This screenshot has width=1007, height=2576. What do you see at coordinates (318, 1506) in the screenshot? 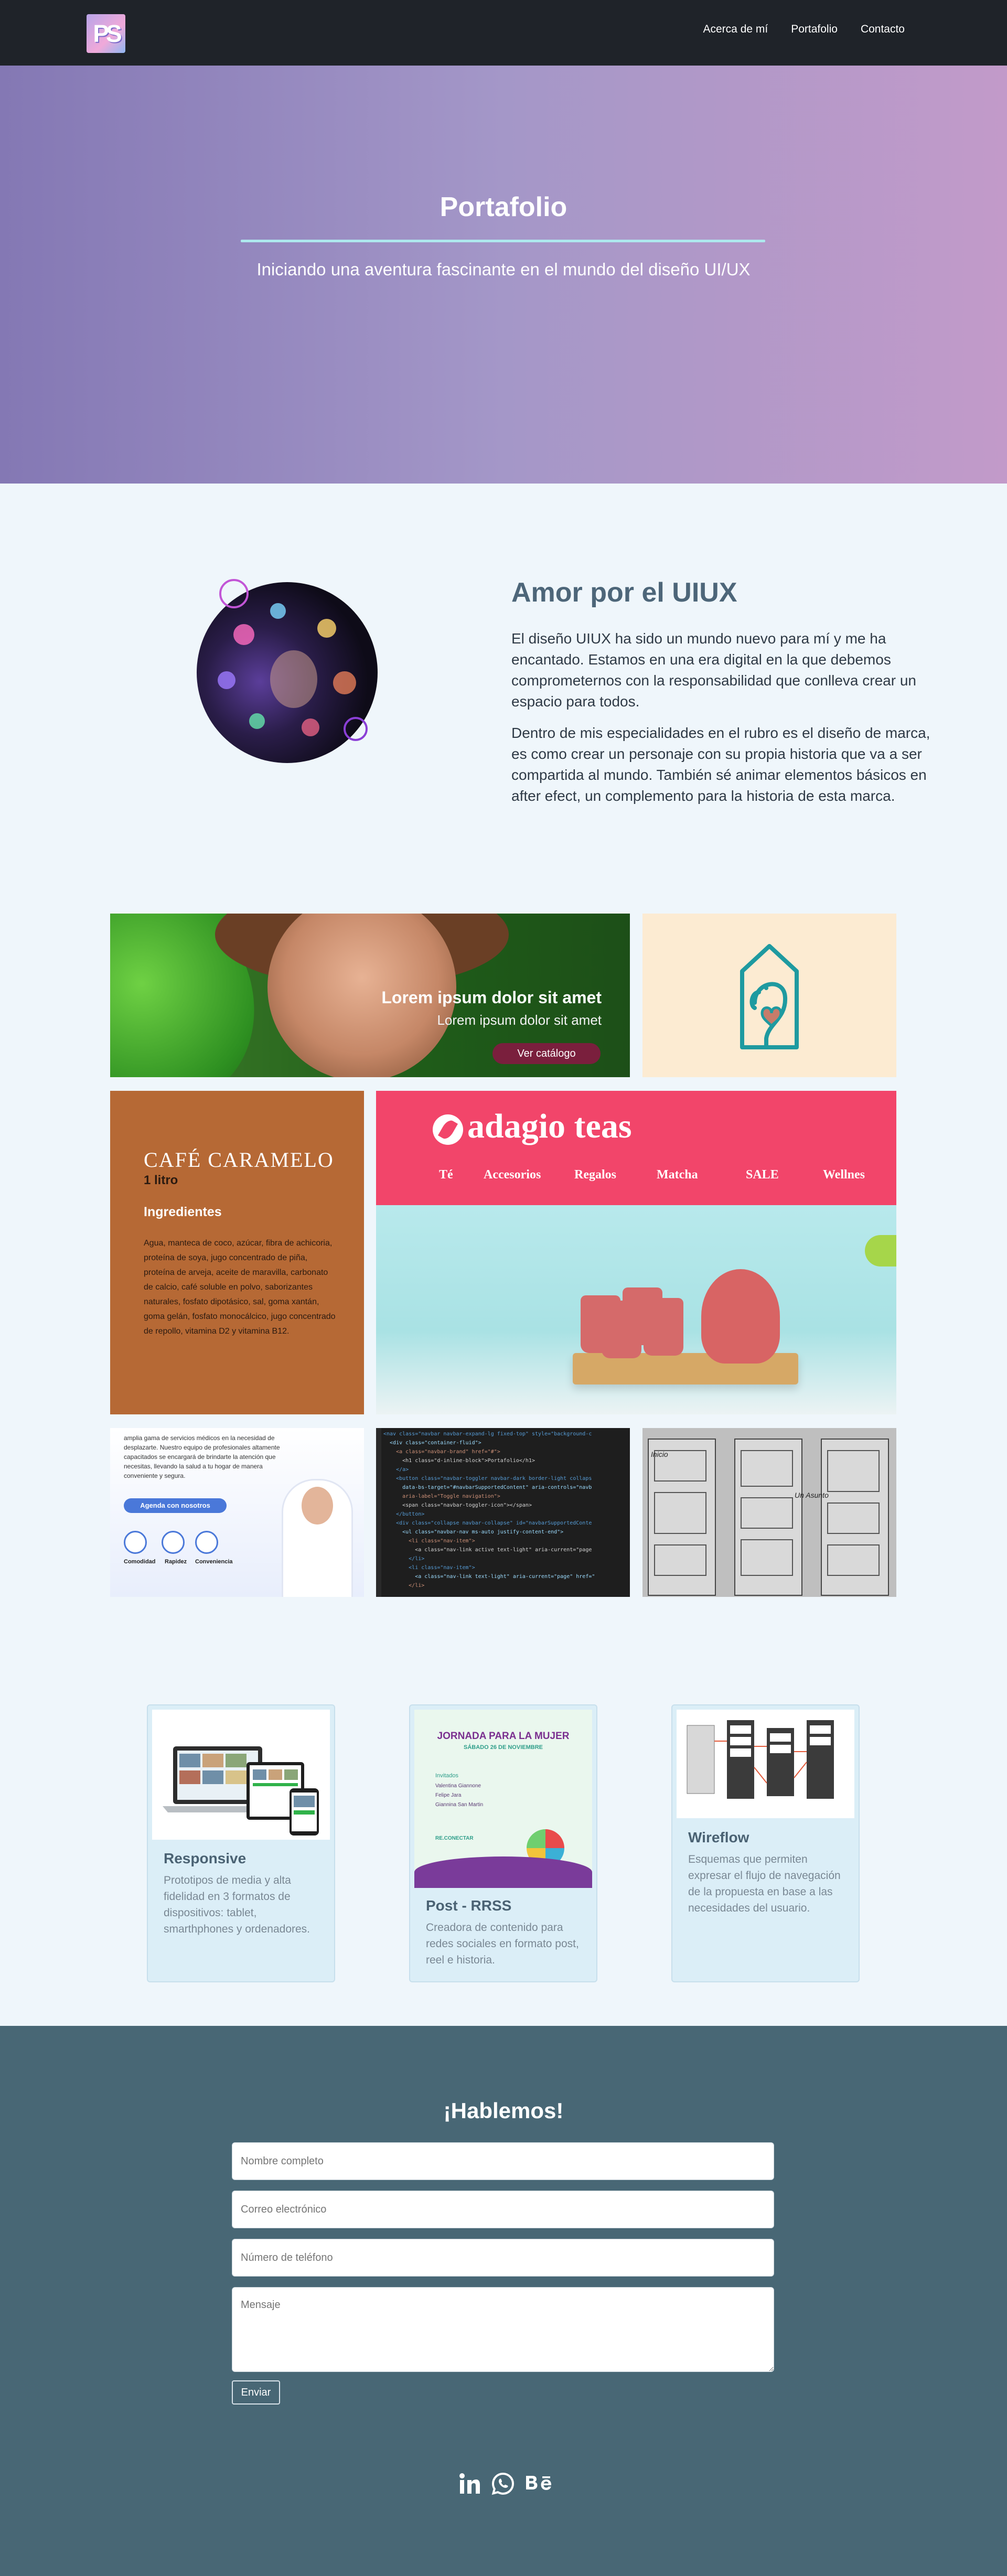
I see `doctor-face` at bounding box center [318, 1506].